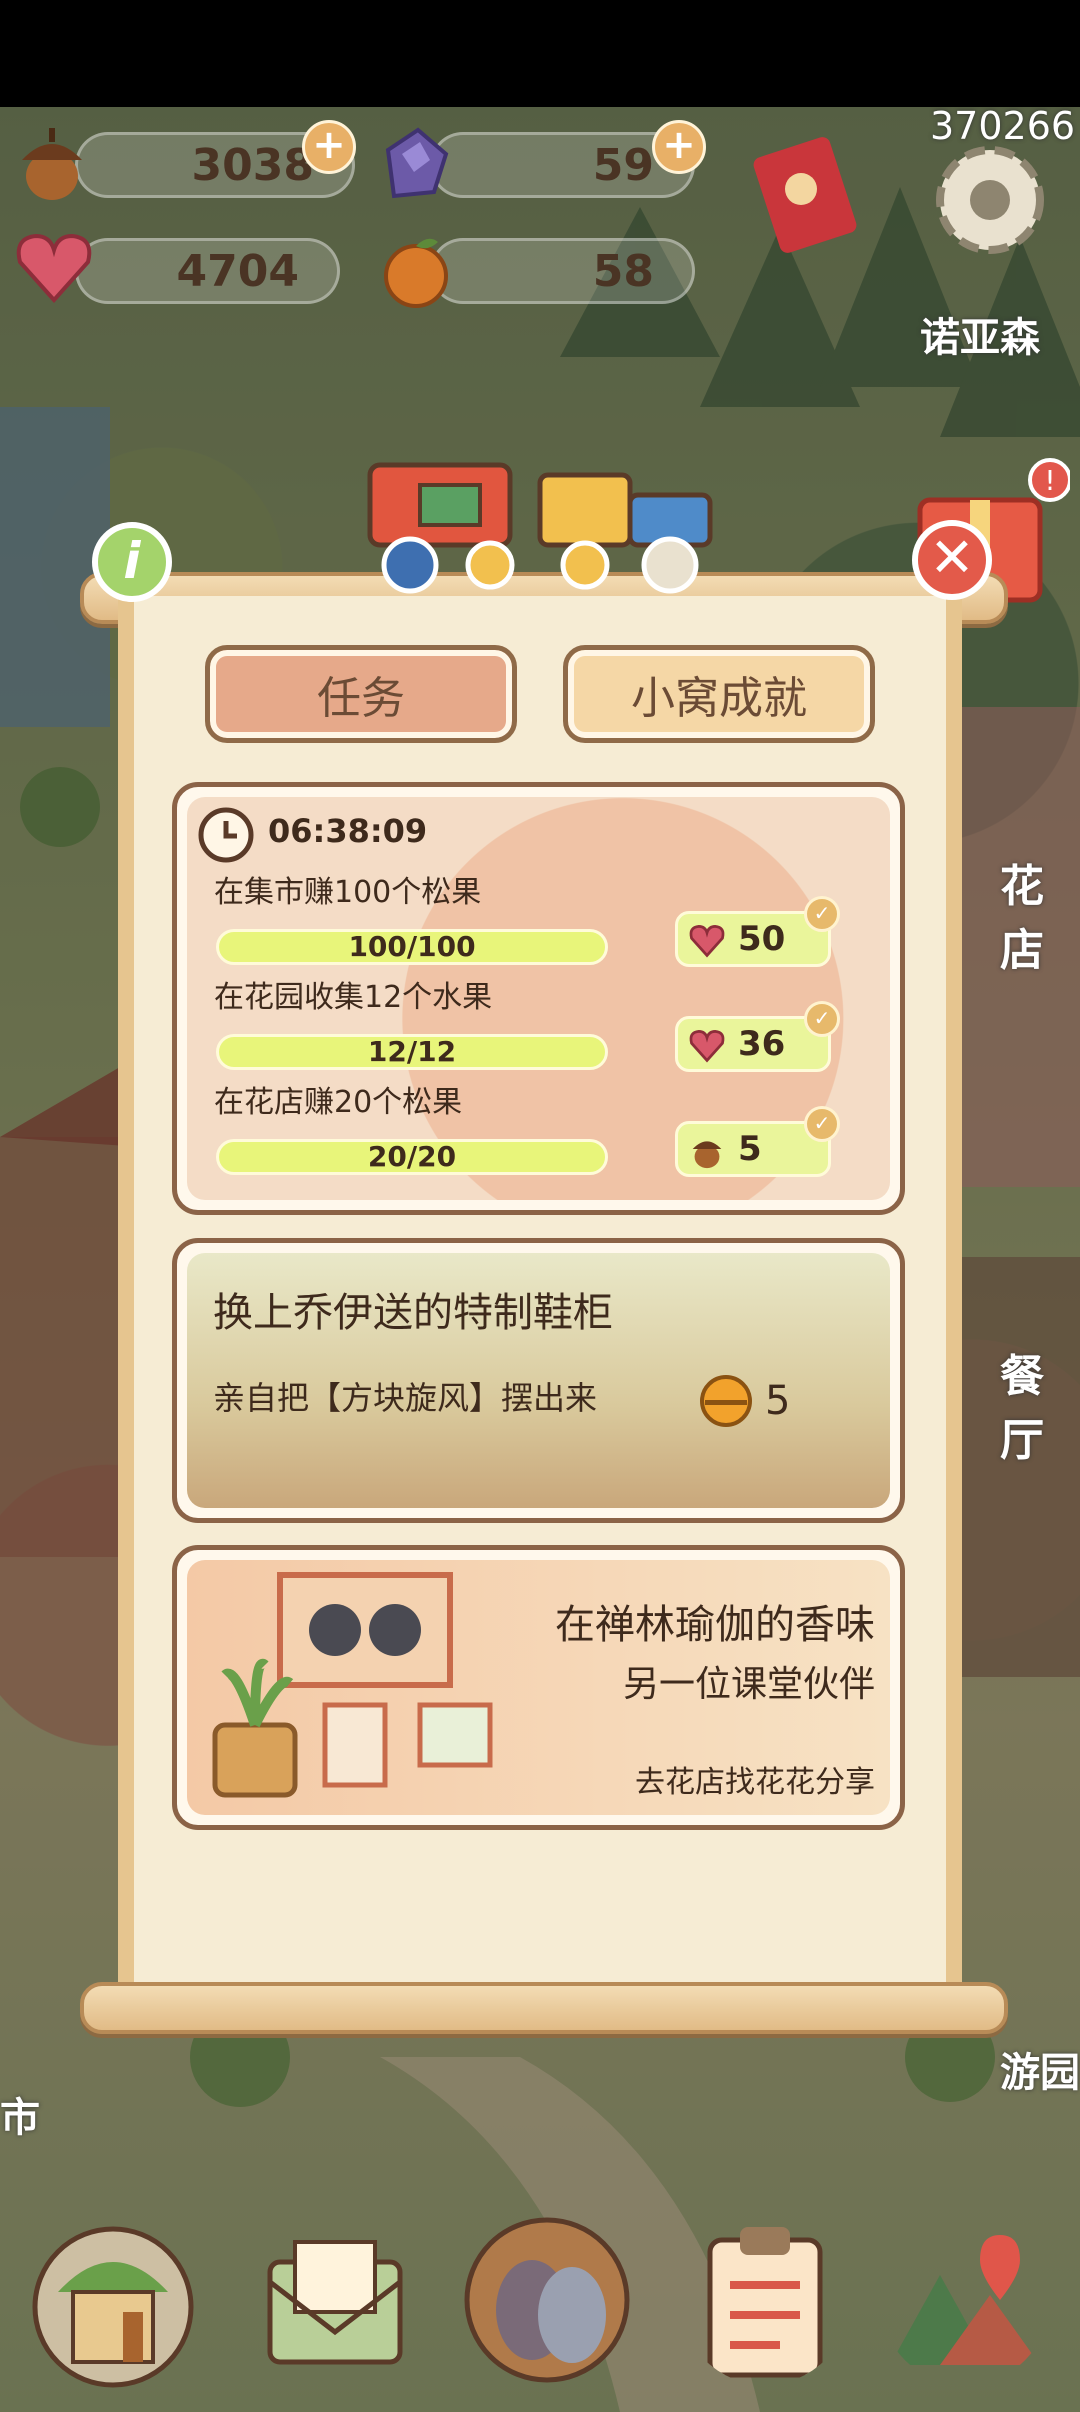  I want to click on task-reward-claimed: 5 ✓, so click(757, 1141).